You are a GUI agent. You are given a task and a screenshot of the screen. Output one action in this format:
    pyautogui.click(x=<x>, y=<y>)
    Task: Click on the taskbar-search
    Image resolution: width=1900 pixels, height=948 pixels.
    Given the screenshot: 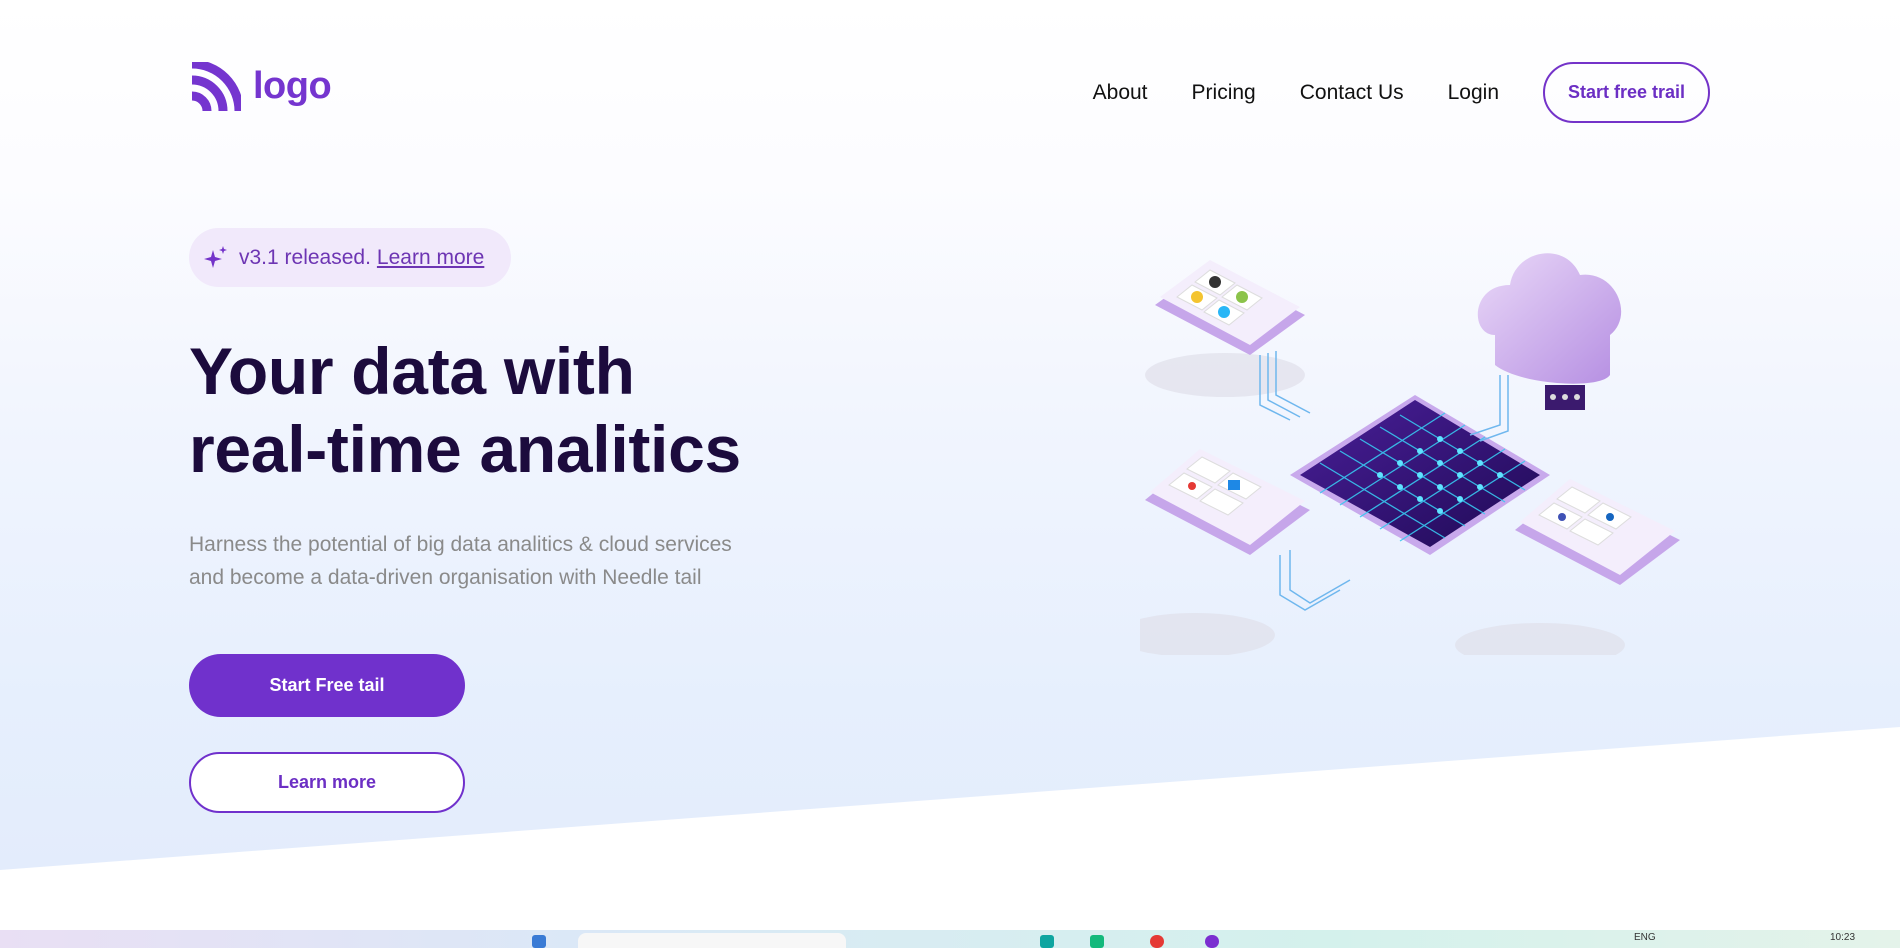 What is the action you would take?
    pyautogui.click(x=712, y=940)
    